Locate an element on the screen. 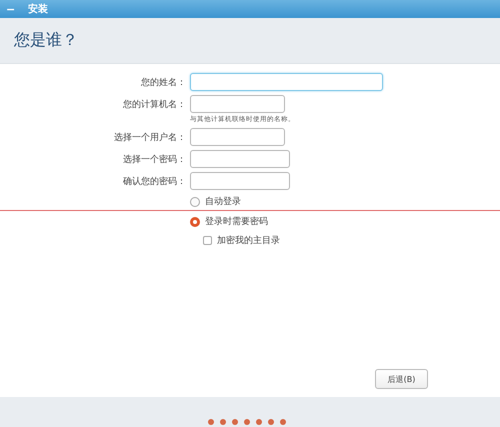 The image size is (500, 427). option-label: 自动登录 is located at coordinates (223, 202).